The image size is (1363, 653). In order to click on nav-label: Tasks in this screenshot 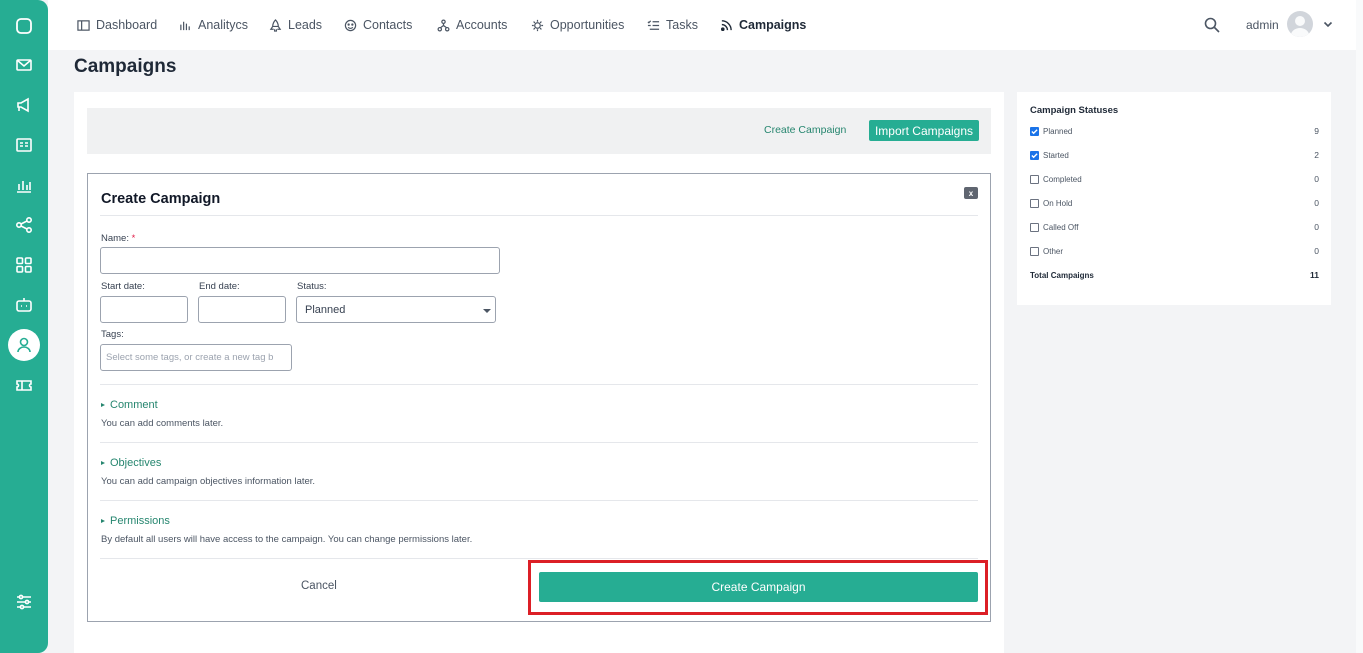, I will do `click(682, 25)`.